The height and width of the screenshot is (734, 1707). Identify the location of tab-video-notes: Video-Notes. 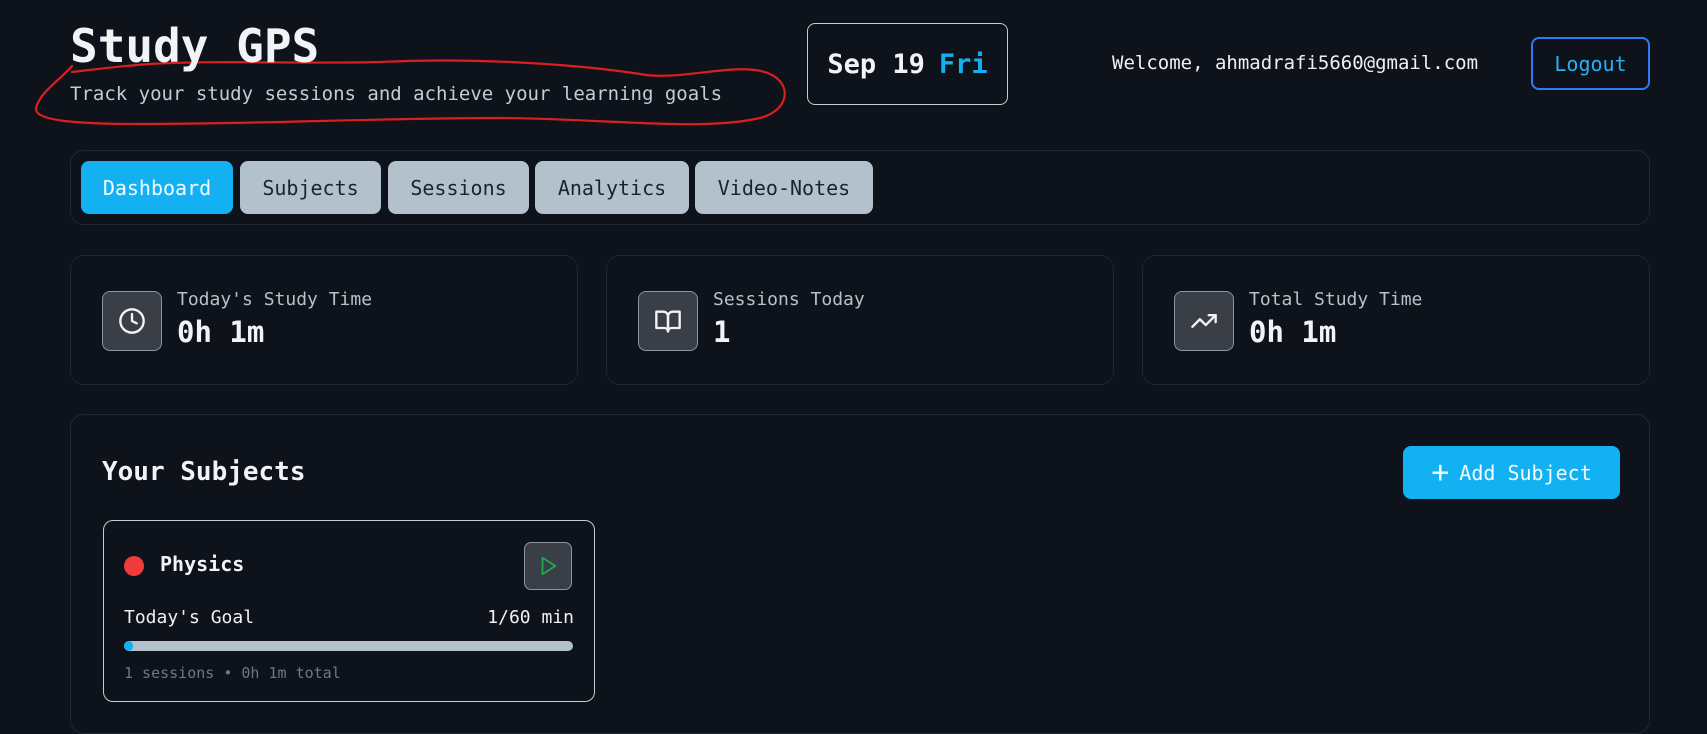
(784, 187).